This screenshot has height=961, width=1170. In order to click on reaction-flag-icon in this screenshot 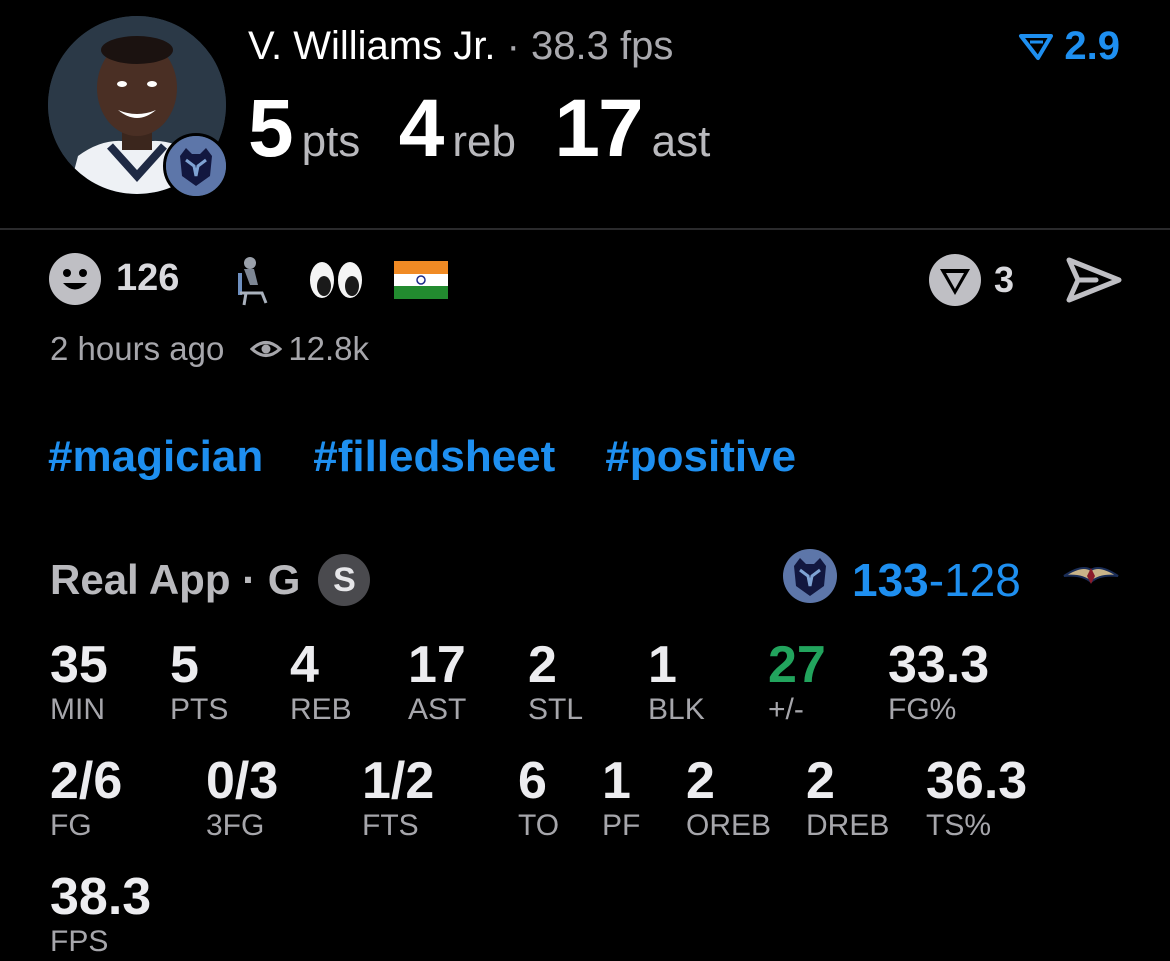, I will do `click(421, 282)`.